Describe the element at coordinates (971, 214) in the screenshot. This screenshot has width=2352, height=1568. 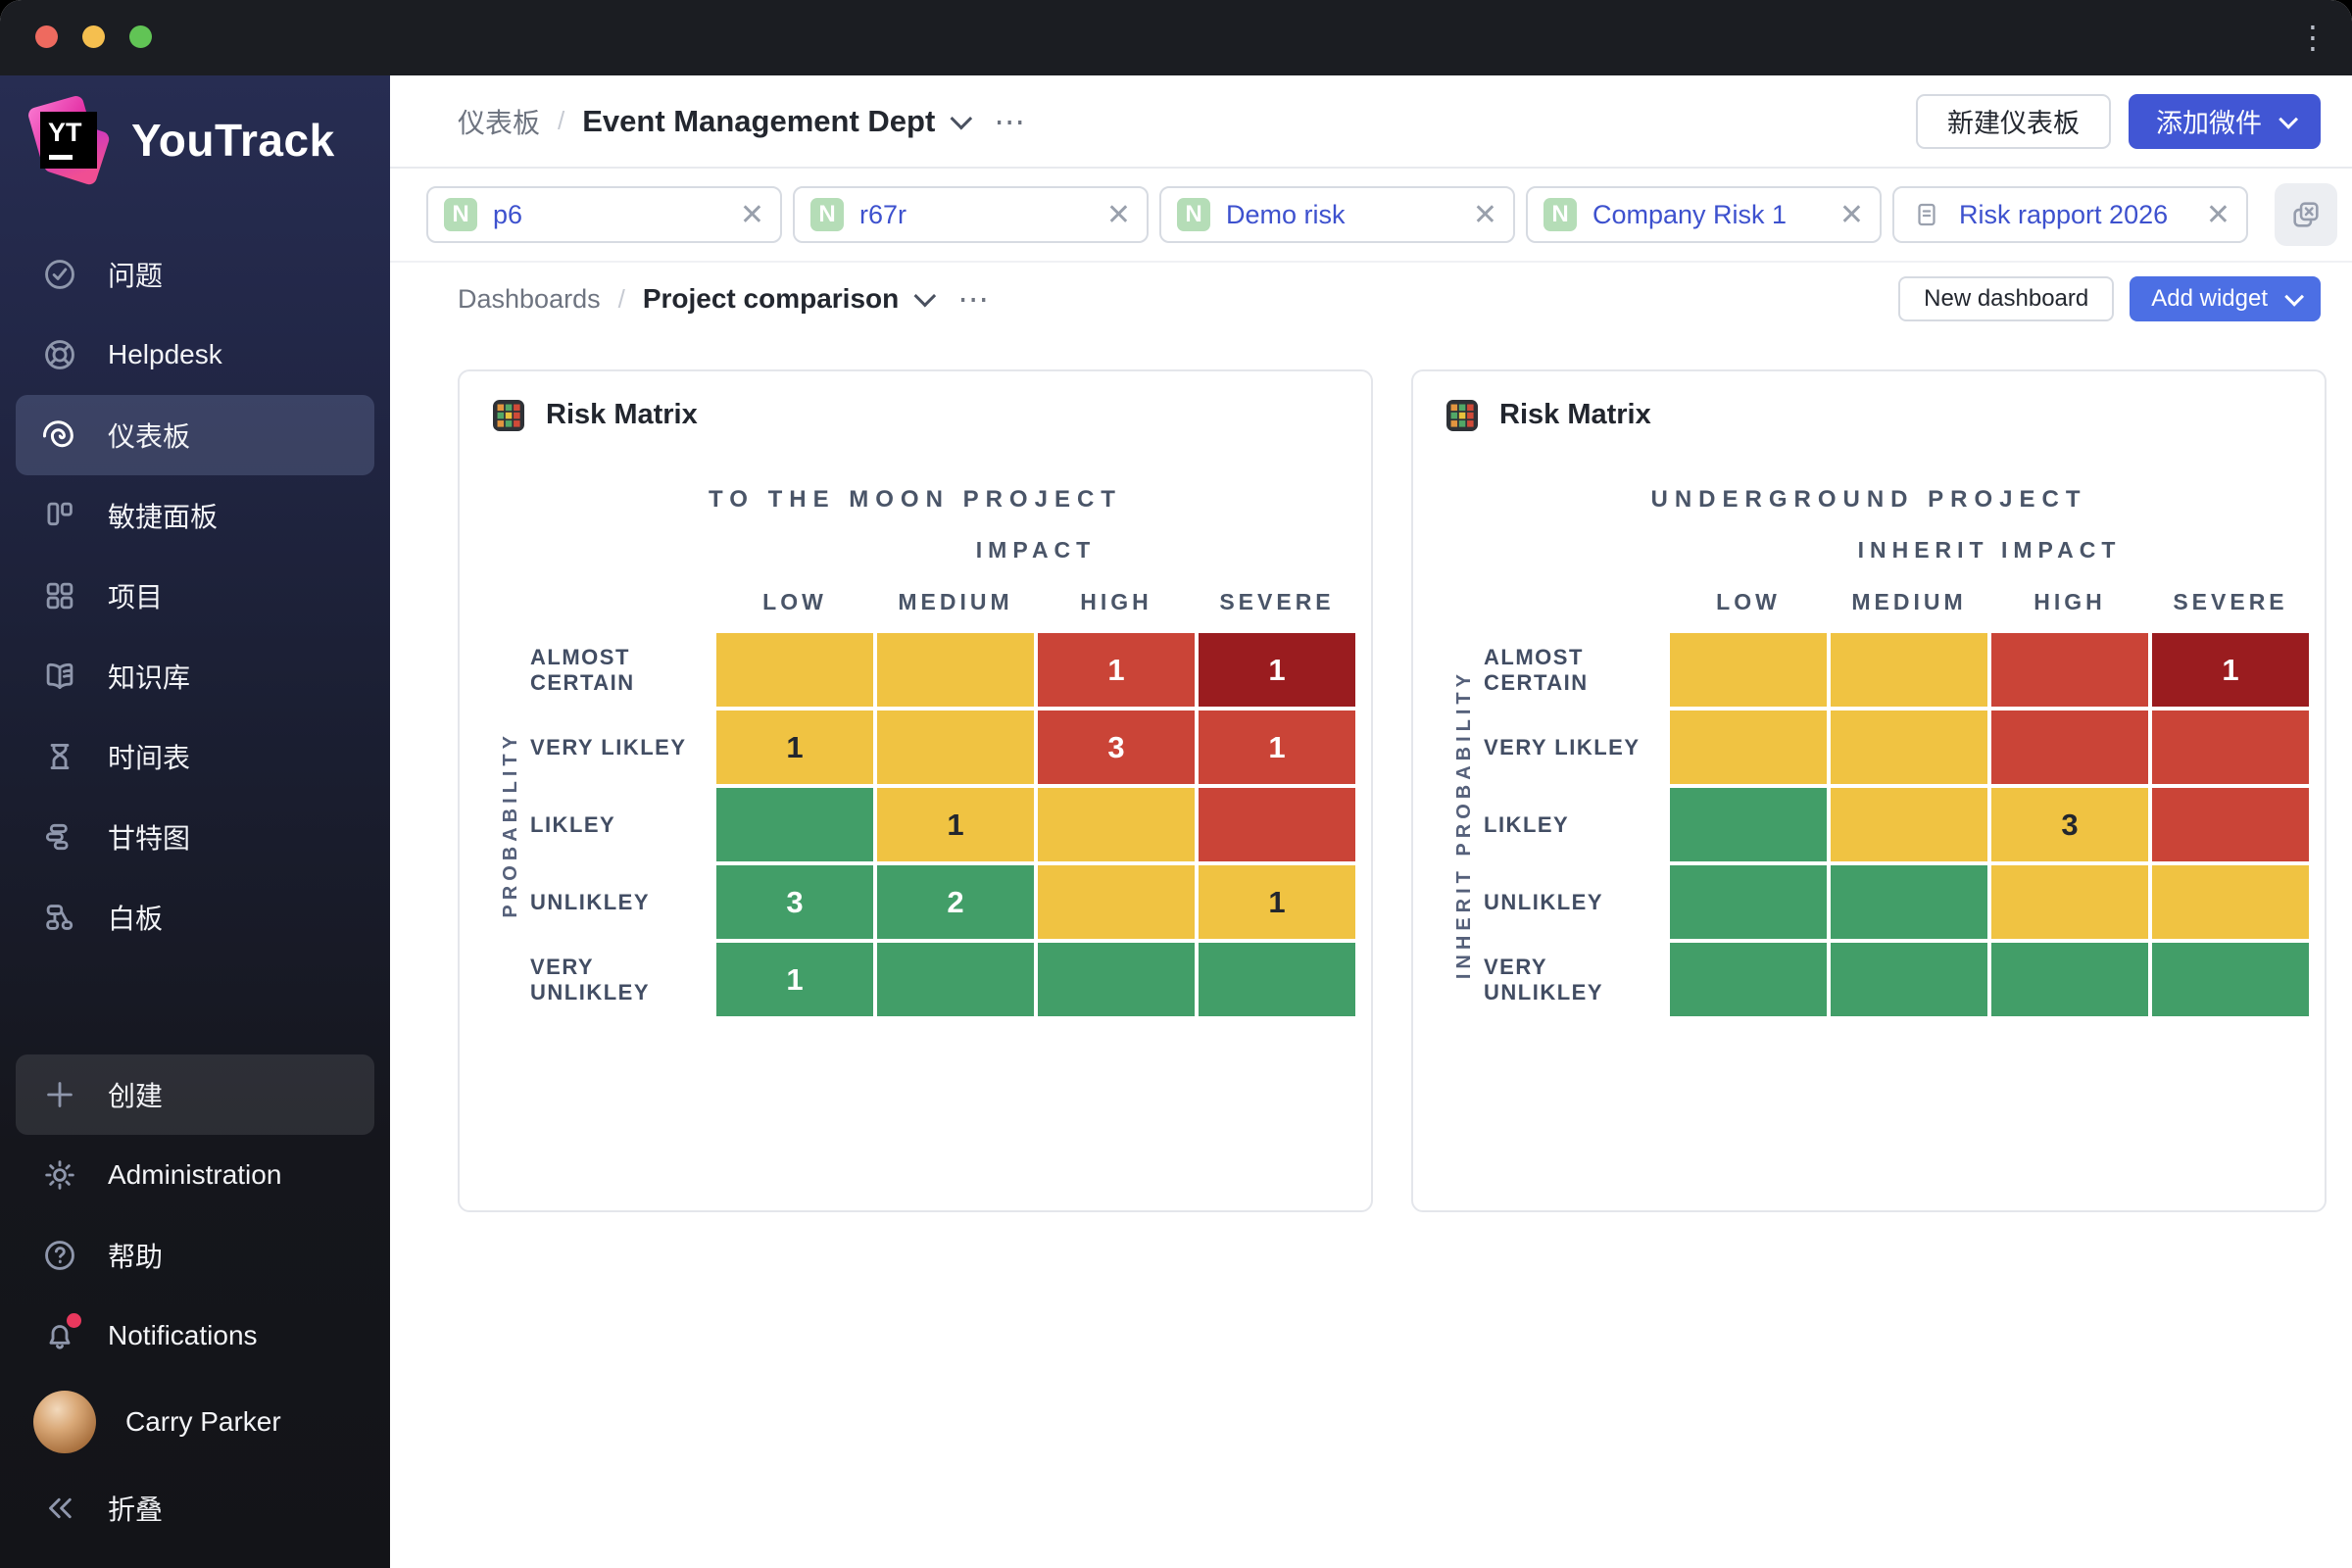
I see `filter-tab-r67r: Nr67r ✕` at that location.